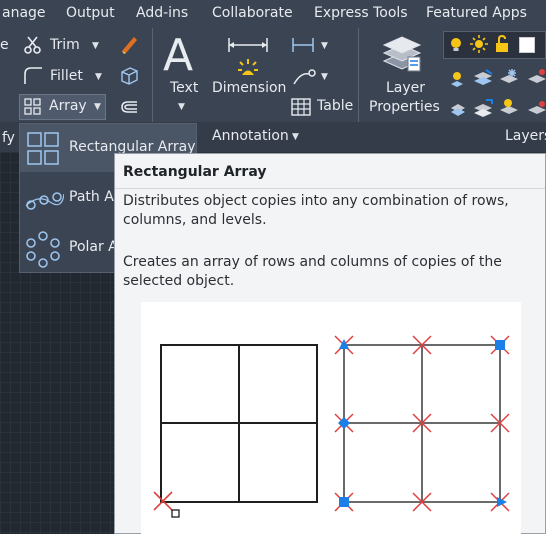  Describe the element at coordinates (456, 47) in the screenshot. I see `bulb-on-icon` at that location.